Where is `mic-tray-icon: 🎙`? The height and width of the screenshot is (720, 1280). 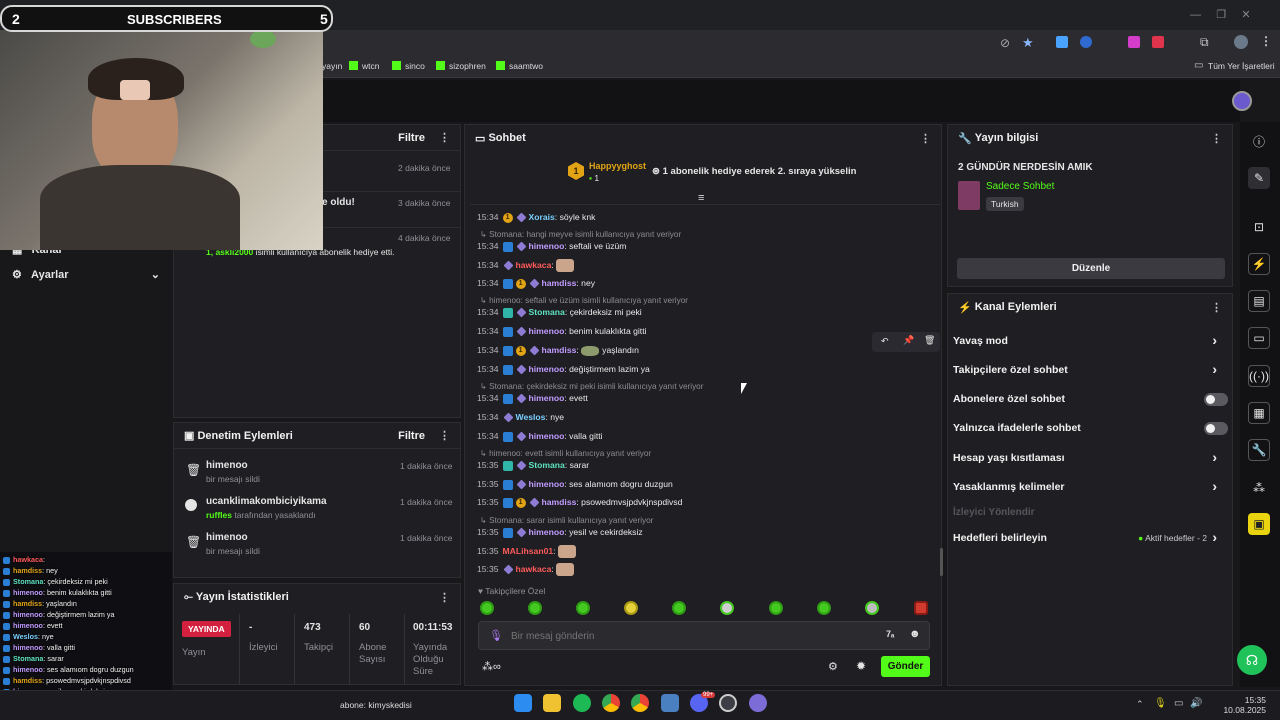 mic-tray-icon: 🎙 is located at coordinates (1160, 703).